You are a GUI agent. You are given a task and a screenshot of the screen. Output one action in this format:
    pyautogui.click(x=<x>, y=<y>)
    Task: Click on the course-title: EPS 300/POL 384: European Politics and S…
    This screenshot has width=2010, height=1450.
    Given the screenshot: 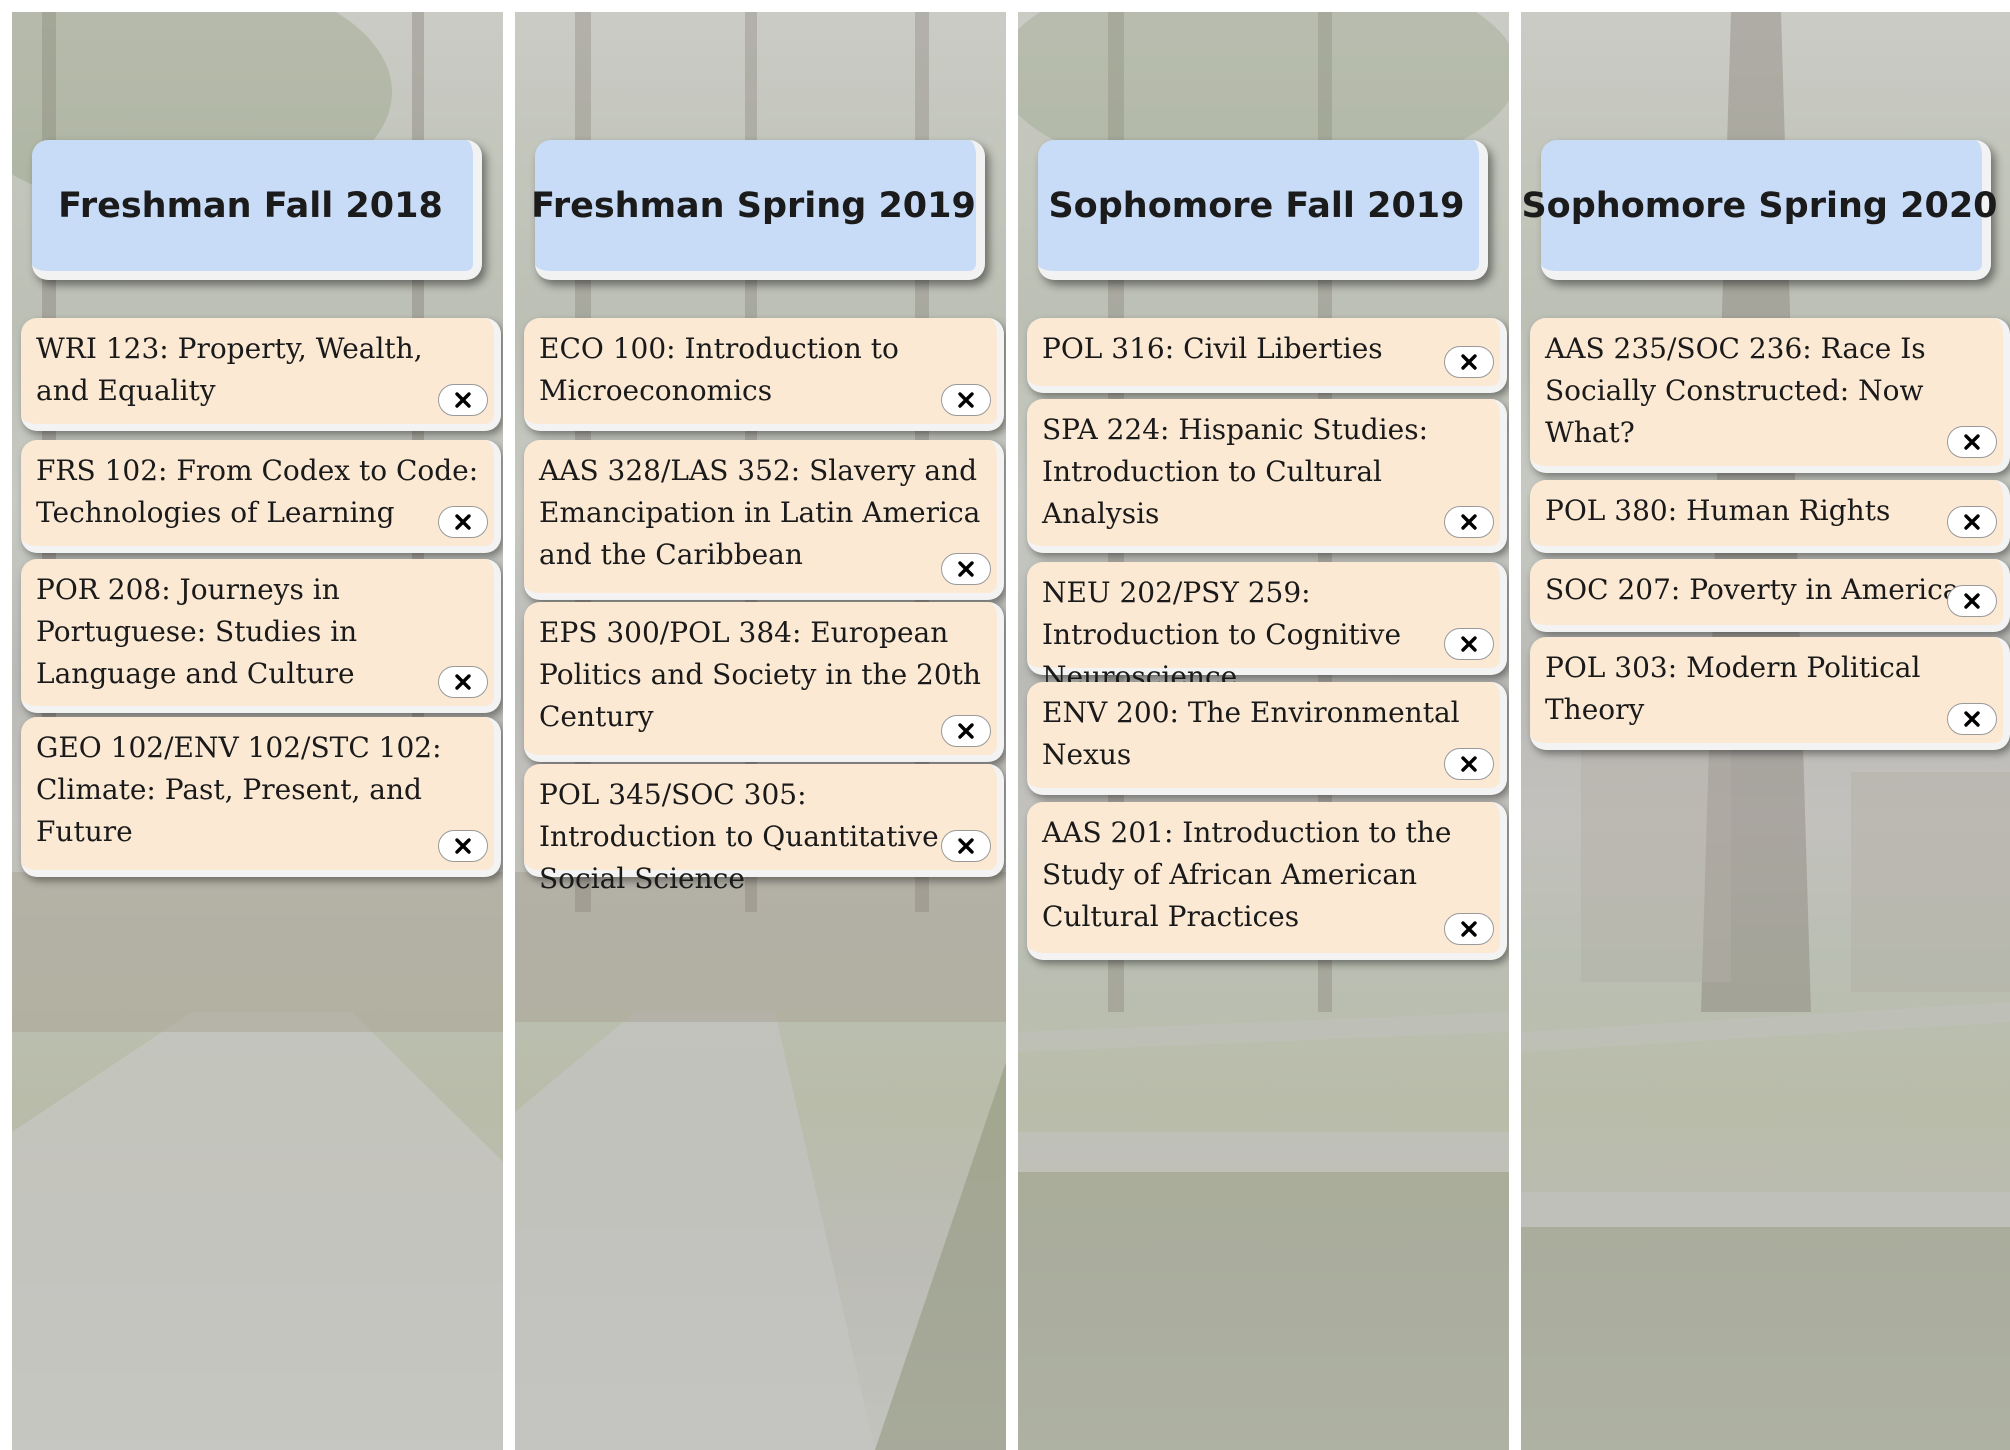 What is the action you would take?
    pyautogui.click(x=760, y=674)
    